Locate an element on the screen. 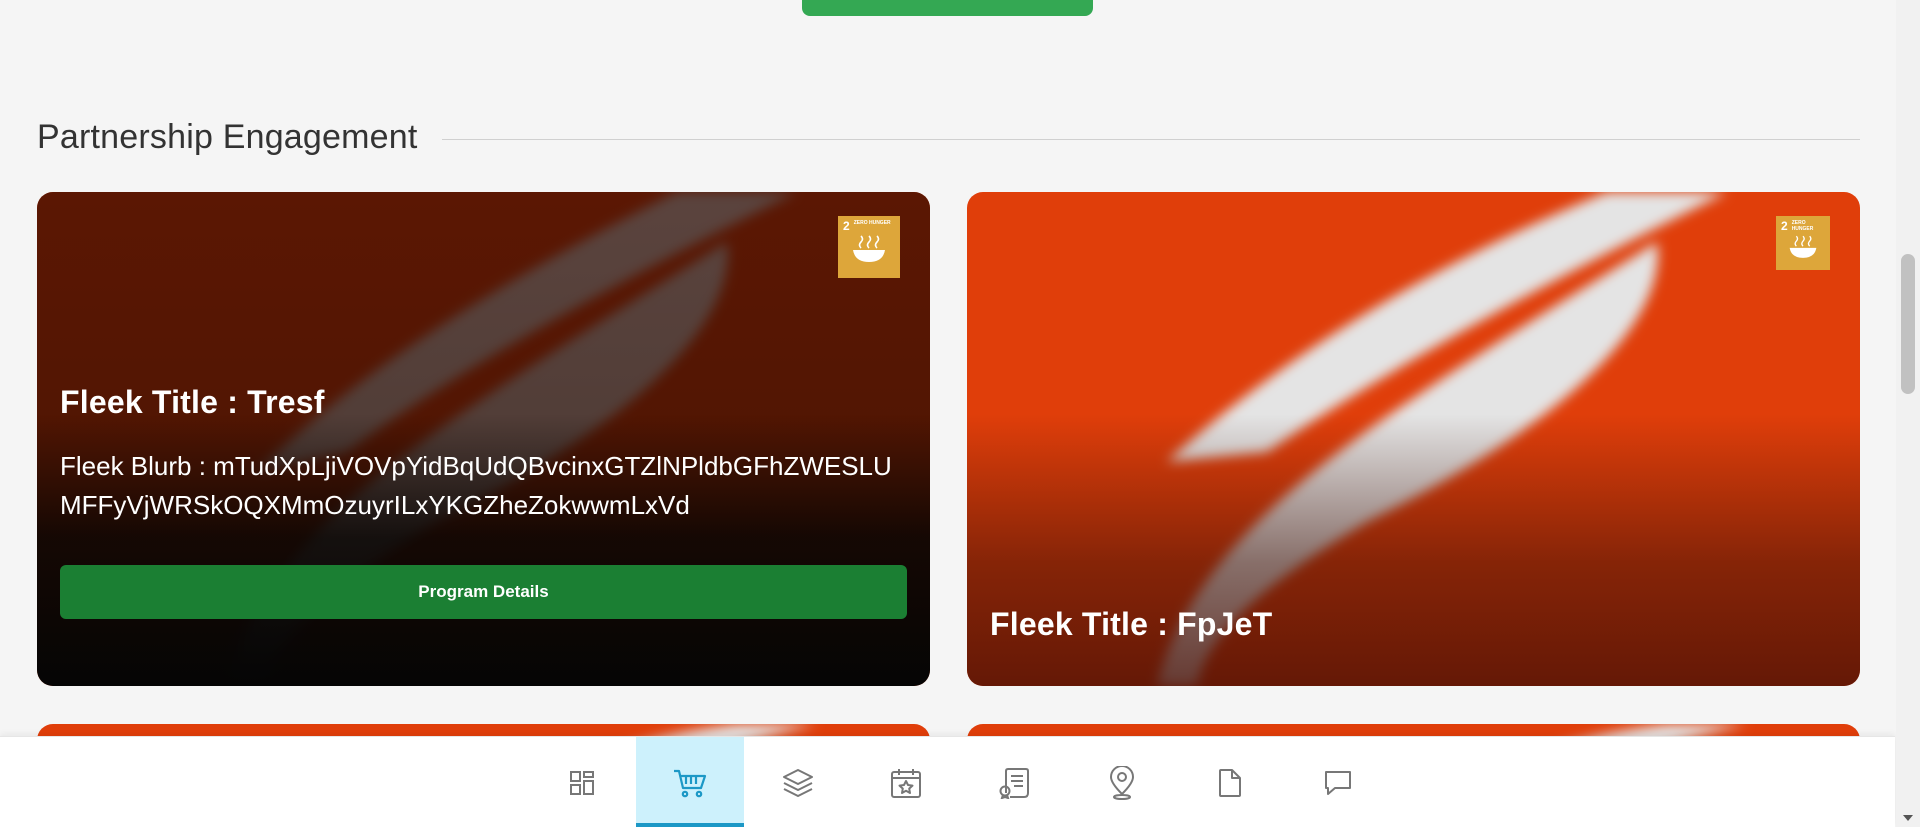 This screenshot has height=827, width=1920. nav-documents is located at coordinates (1230, 782).